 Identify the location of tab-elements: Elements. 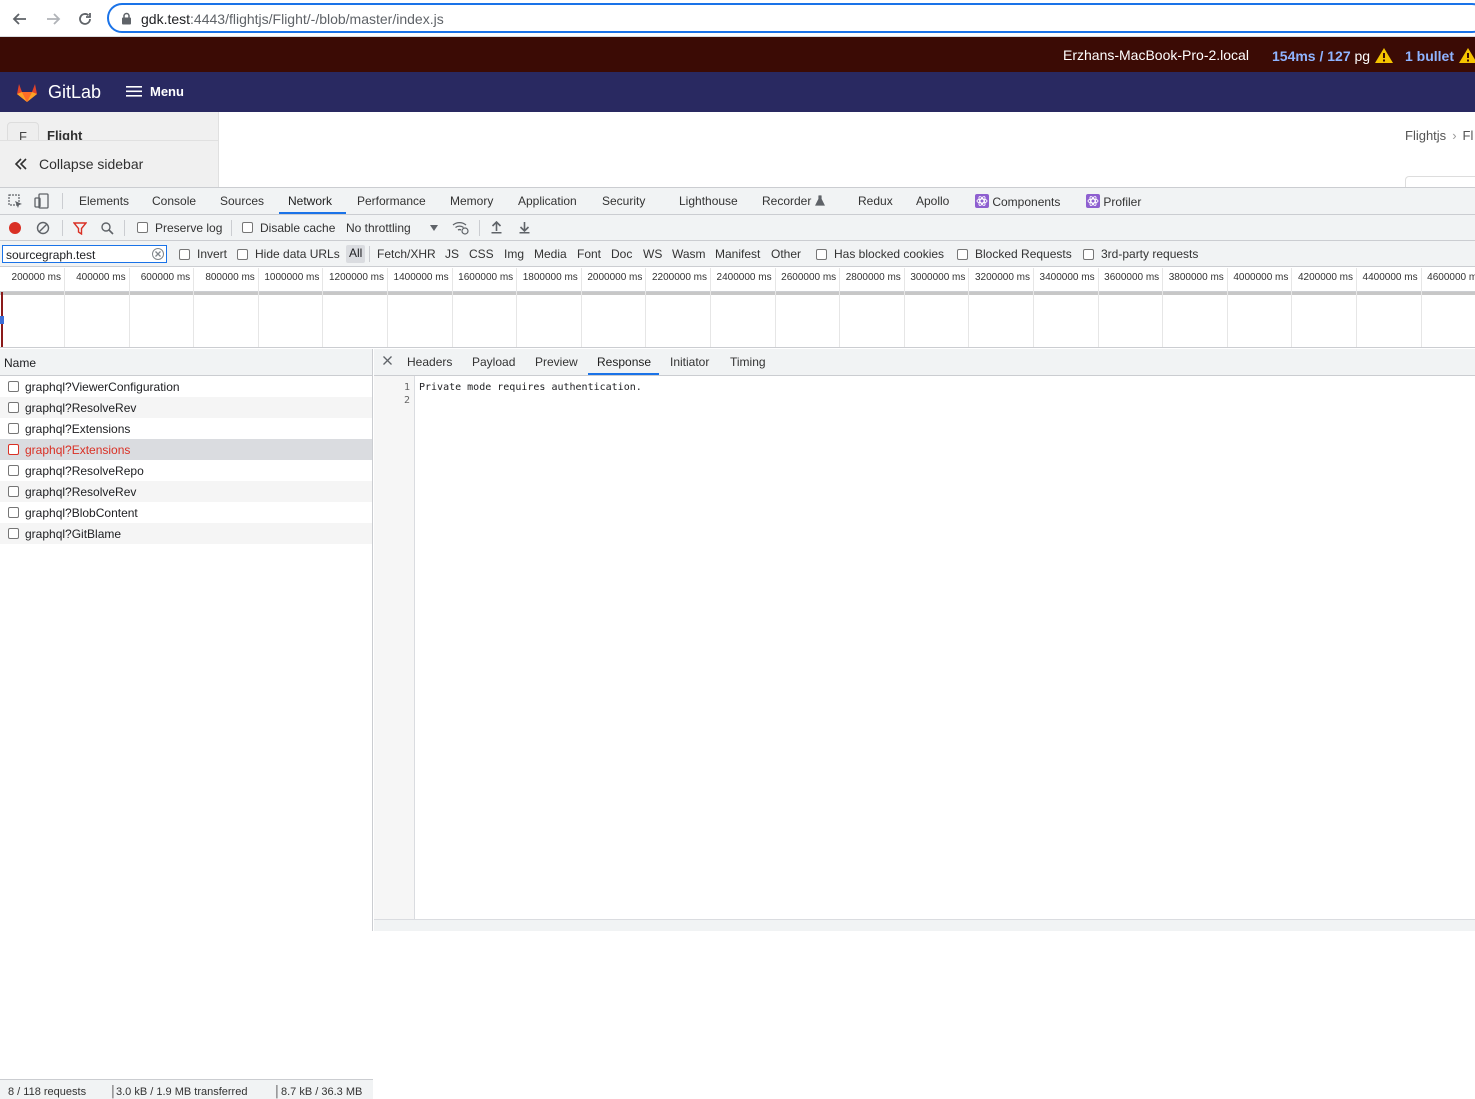
(104, 201).